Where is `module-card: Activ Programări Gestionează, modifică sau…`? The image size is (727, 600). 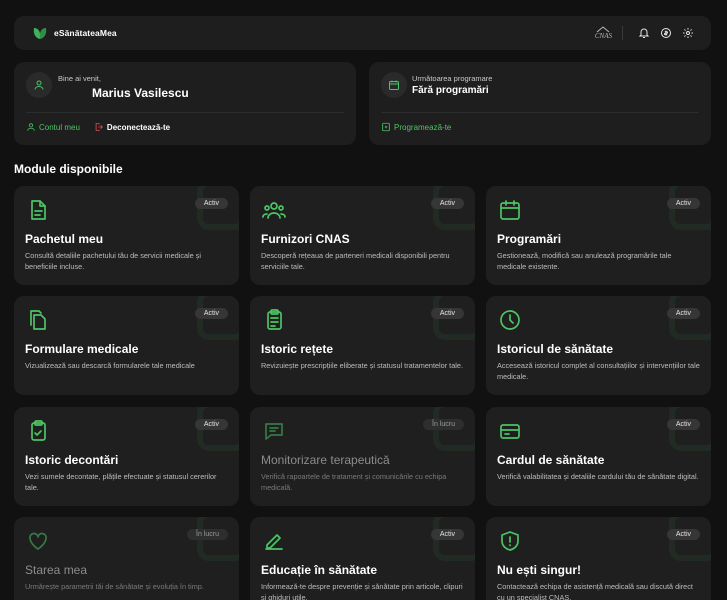
module-card: Activ Programări Gestionează, modifică sau… is located at coordinates (598, 235).